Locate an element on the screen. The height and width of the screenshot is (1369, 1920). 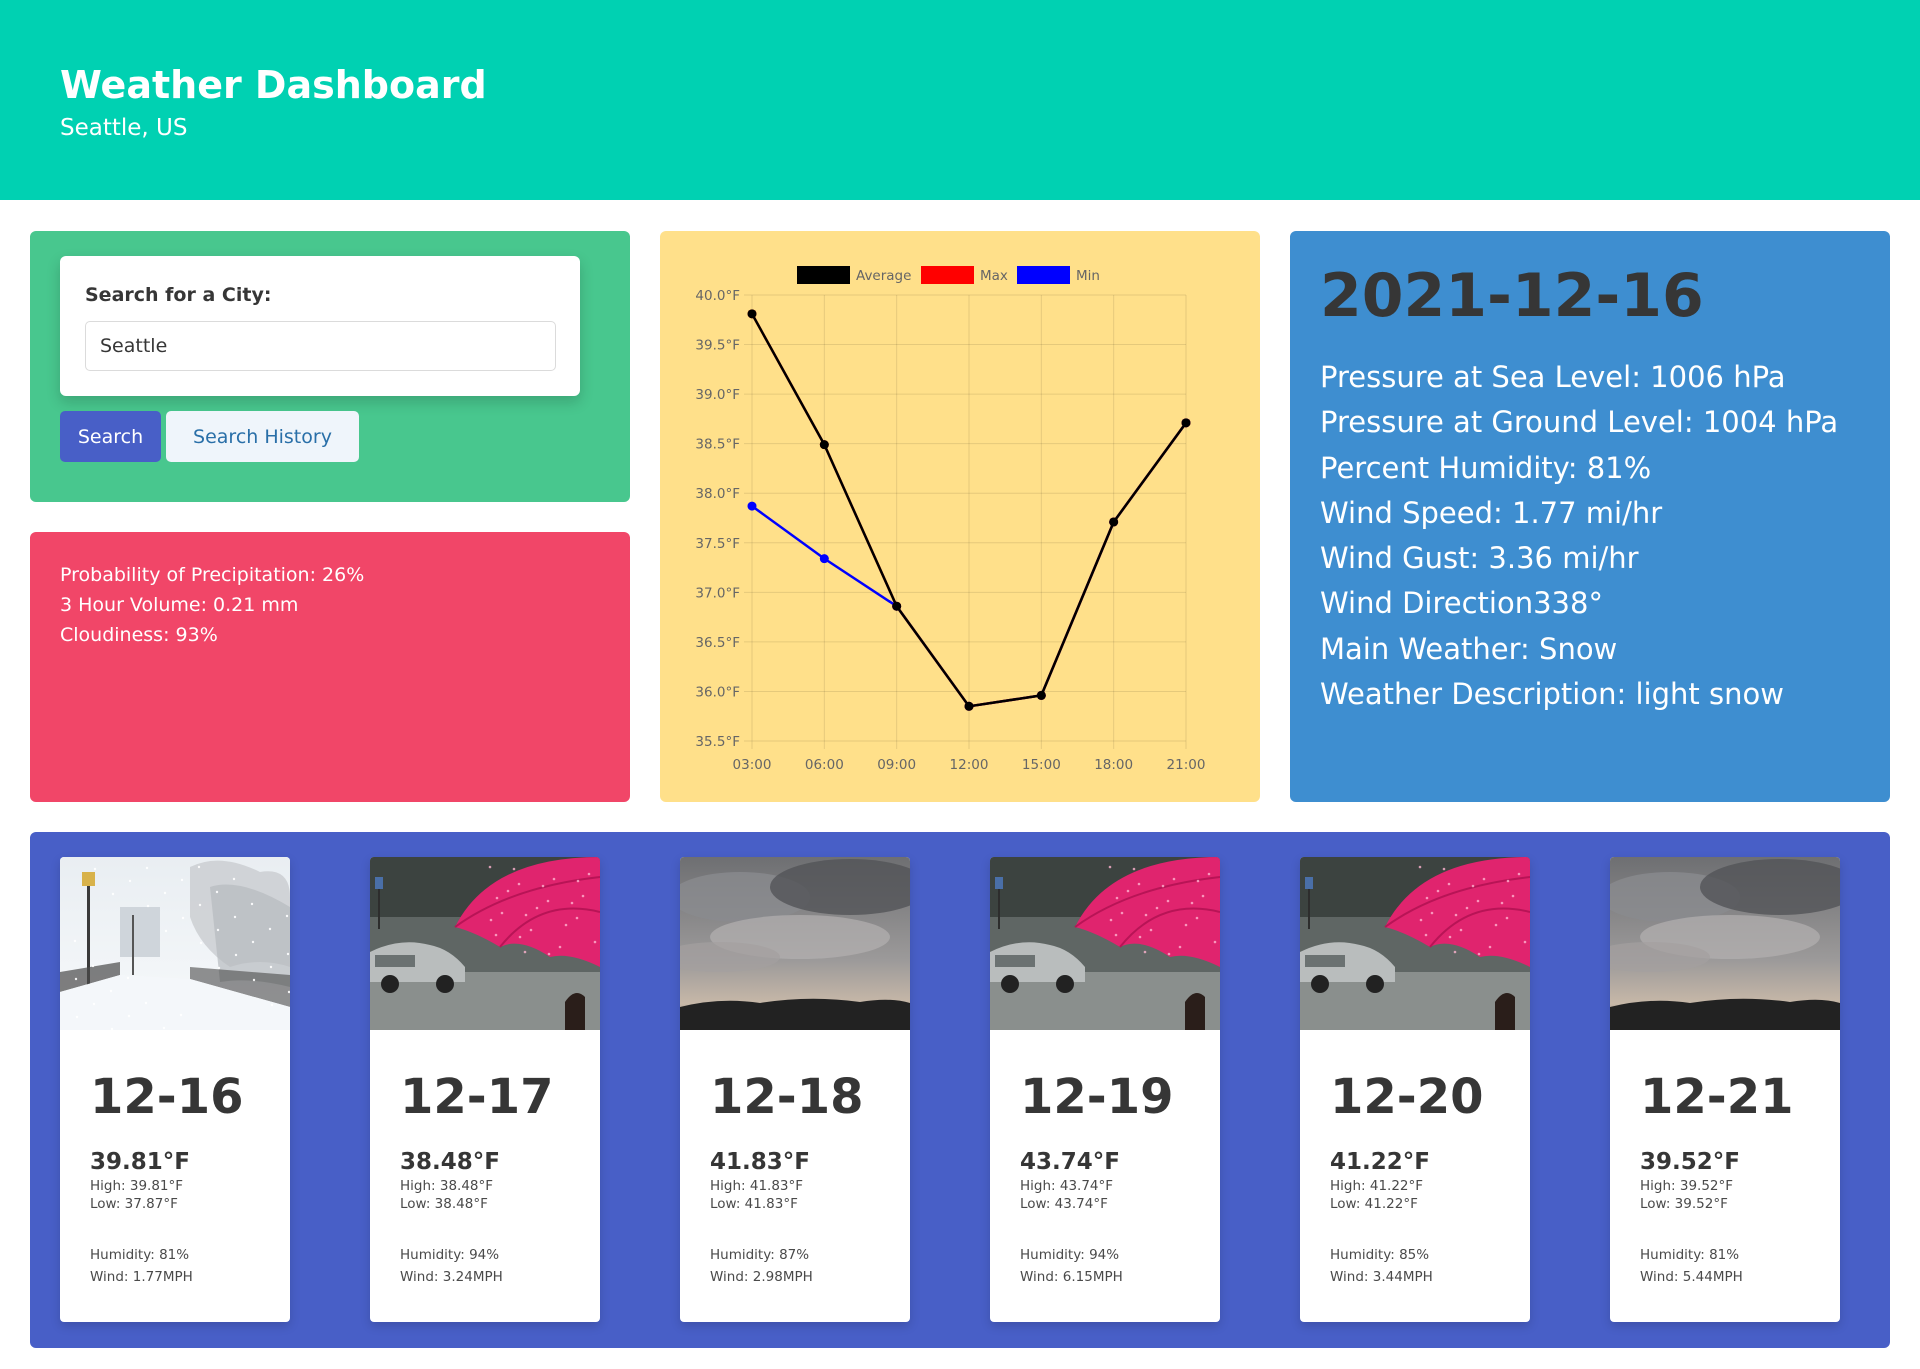
search-panel: Search for a City: Search Search History is located at coordinates (330, 366).